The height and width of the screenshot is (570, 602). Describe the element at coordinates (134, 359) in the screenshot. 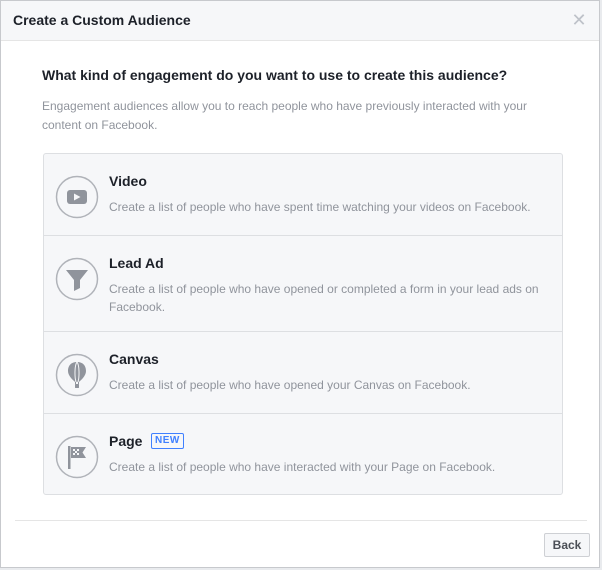

I see `option-title: Canvas` at that location.